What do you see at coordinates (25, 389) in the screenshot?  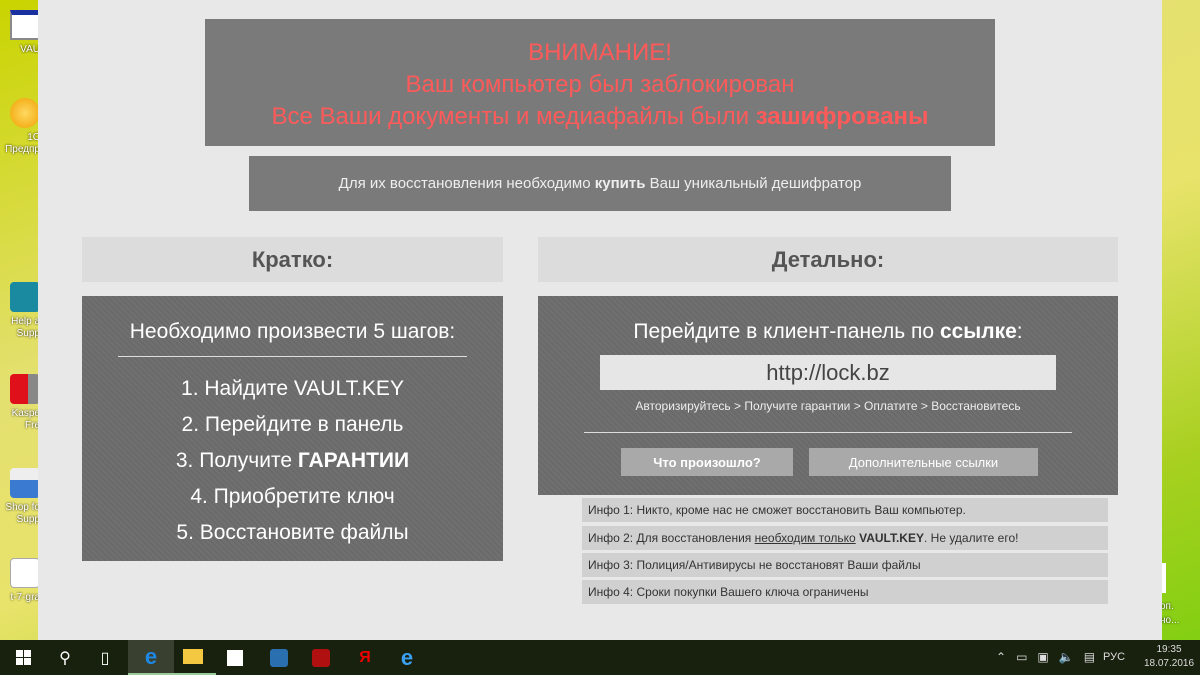 I see `kaspersky-icon` at bounding box center [25, 389].